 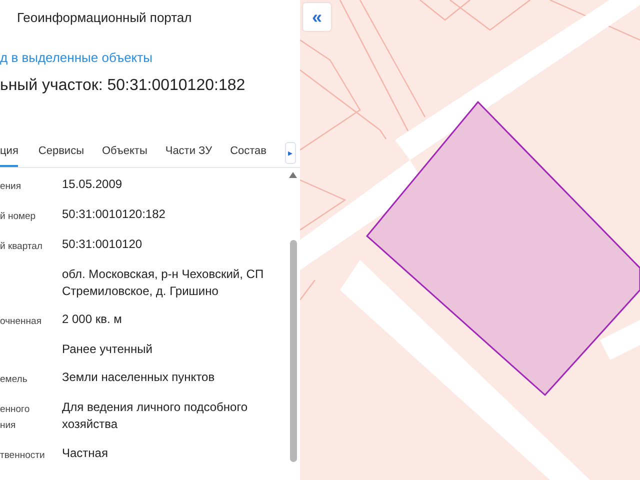 I want to click on collapse-panel-button: «, so click(x=317, y=17).